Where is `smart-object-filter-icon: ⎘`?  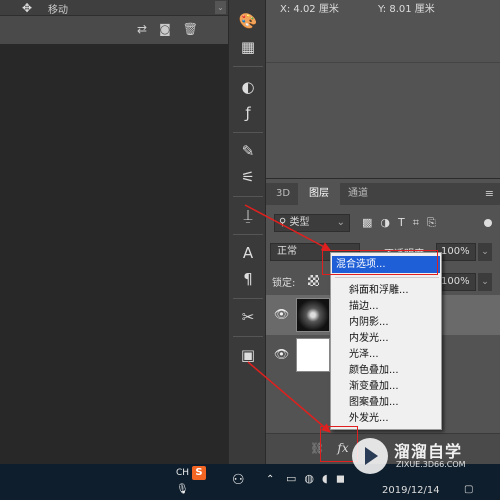
smart-object-filter-icon: ⎘ is located at coordinates (431, 223).